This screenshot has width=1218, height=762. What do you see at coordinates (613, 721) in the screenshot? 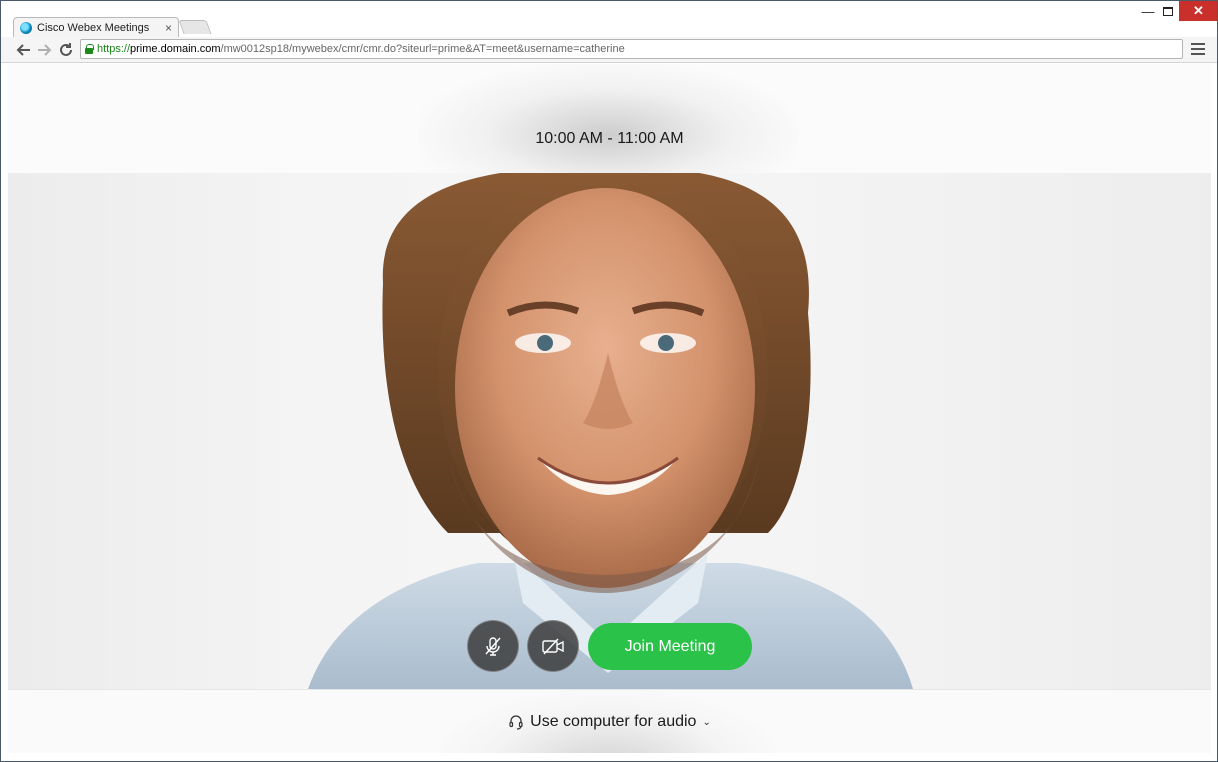
I see `audio-option-label: Use computer for audio` at bounding box center [613, 721].